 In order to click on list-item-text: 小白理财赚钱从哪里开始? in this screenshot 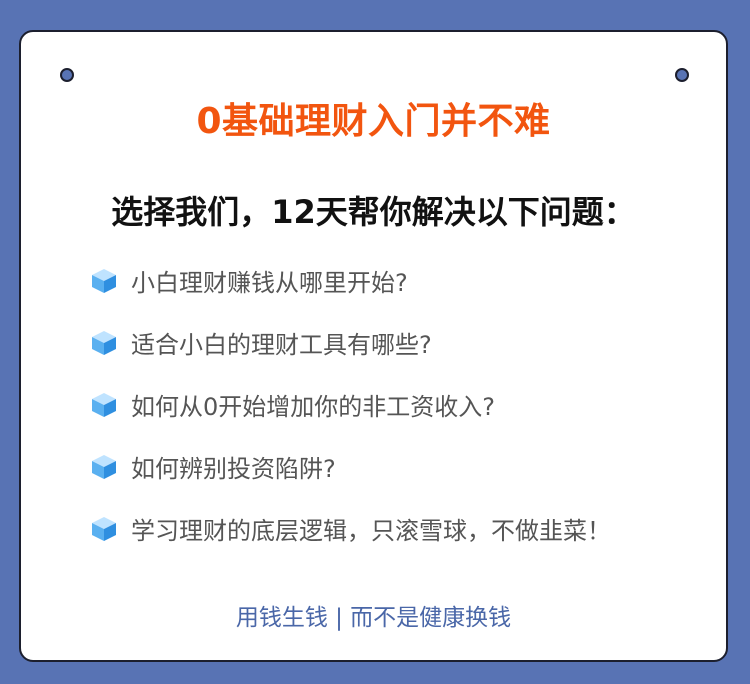, I will do `click(269, 283)`.